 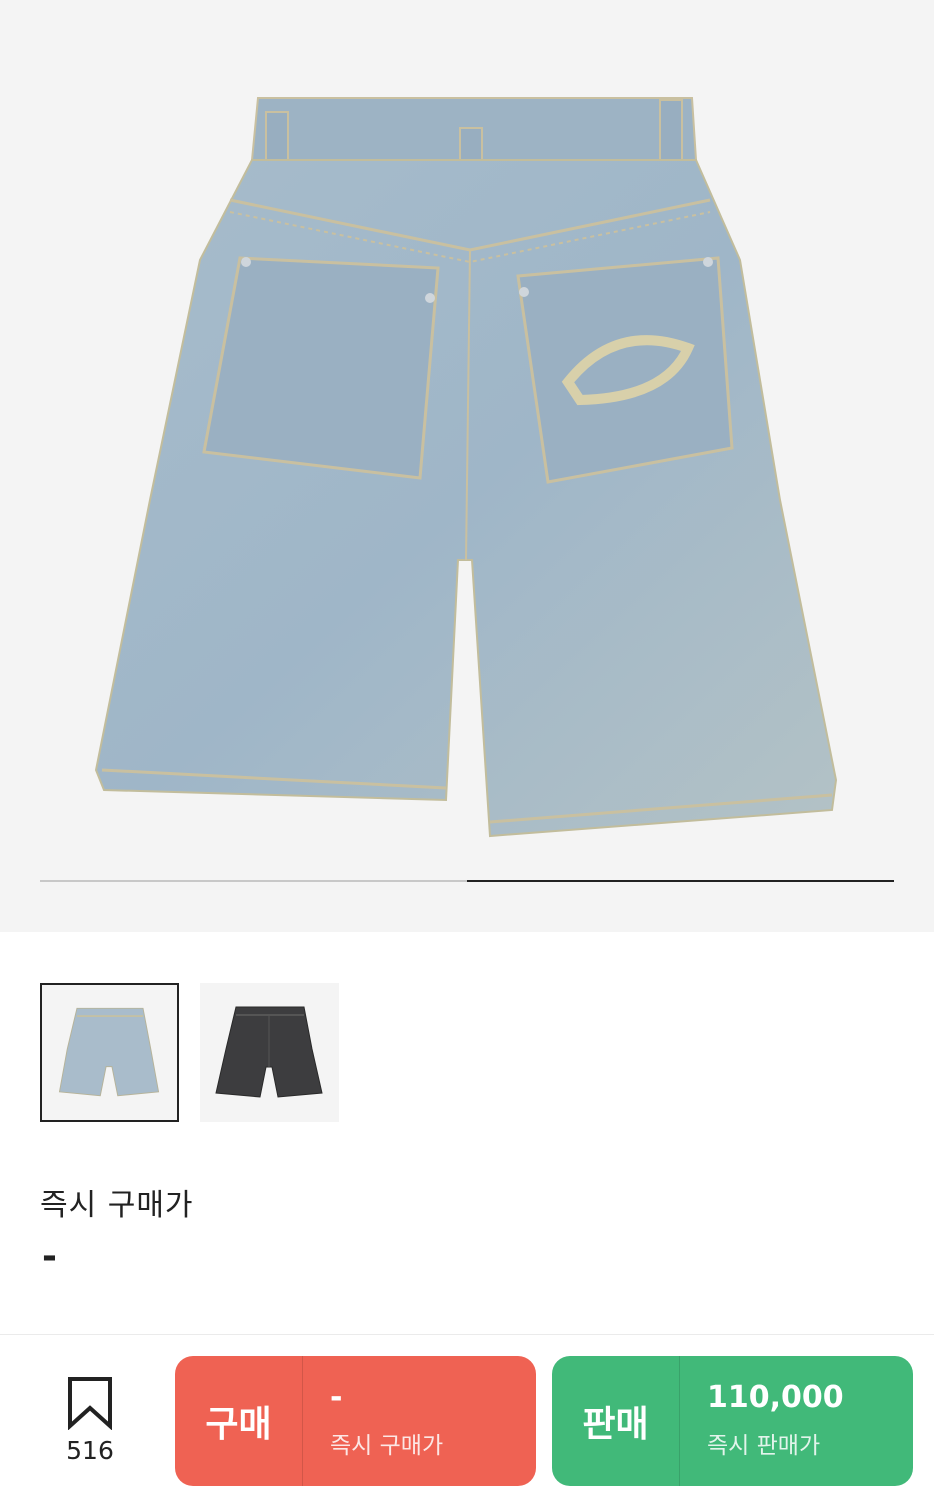 I want to click on sell-button: 판매 110,000 즉시 판매가, so click(x=732, y=1421).